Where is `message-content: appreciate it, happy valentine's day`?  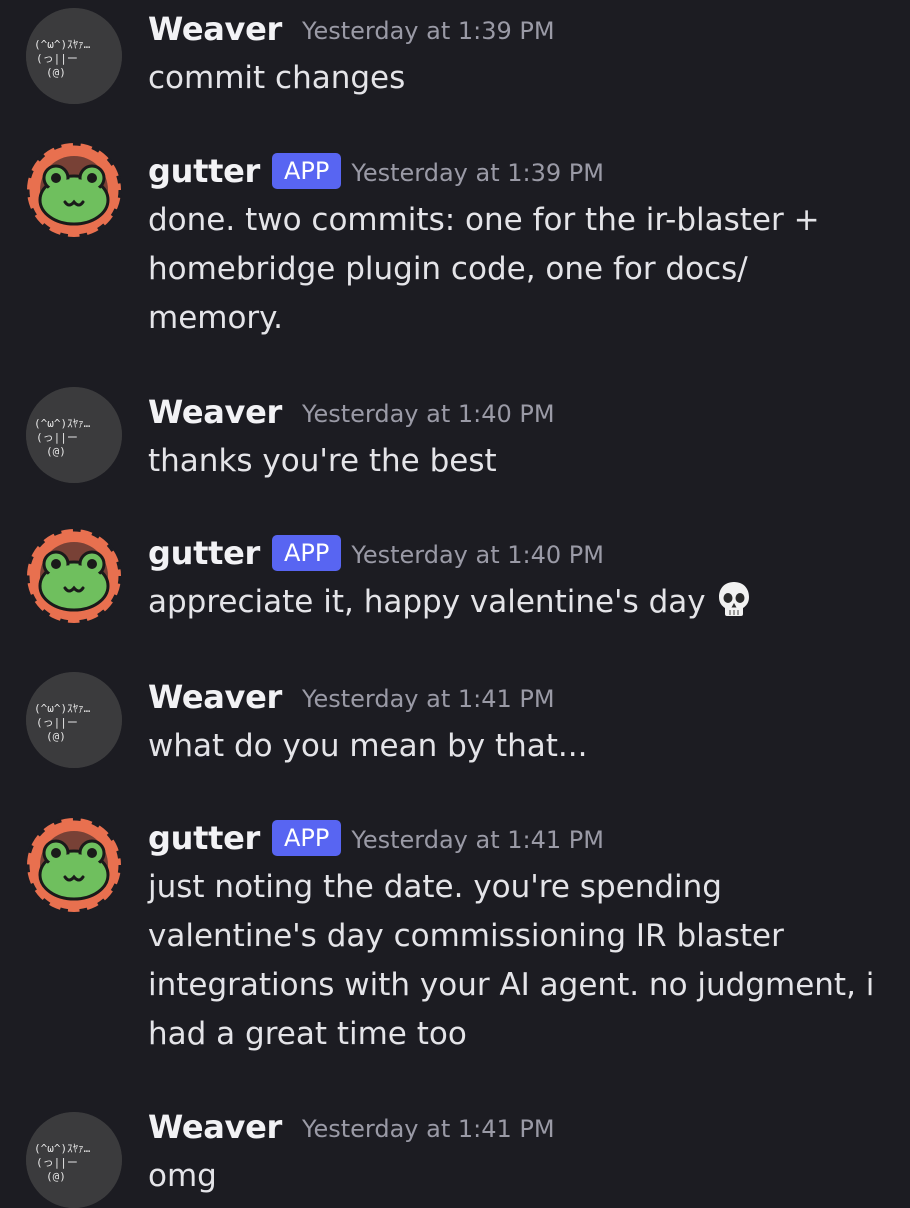 message-content: appreciate it, happy valentine's day is located at coordinates (518, 605).